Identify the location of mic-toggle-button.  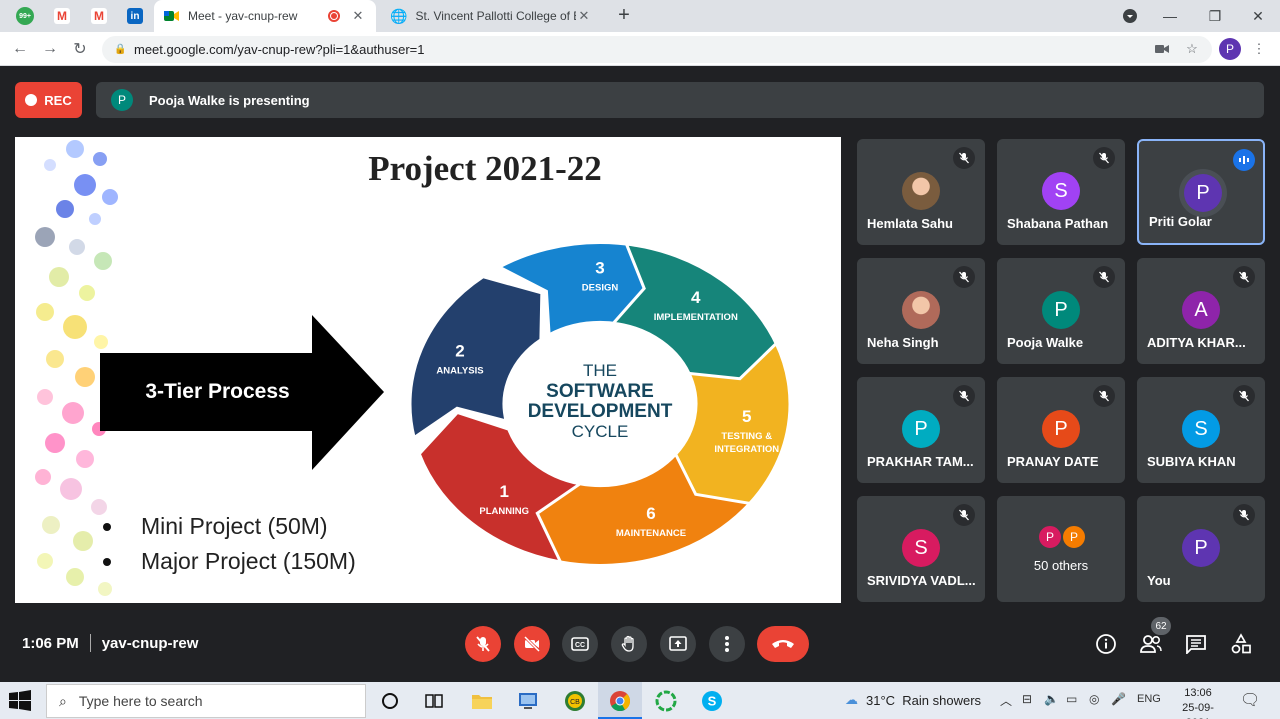
(483, 644).